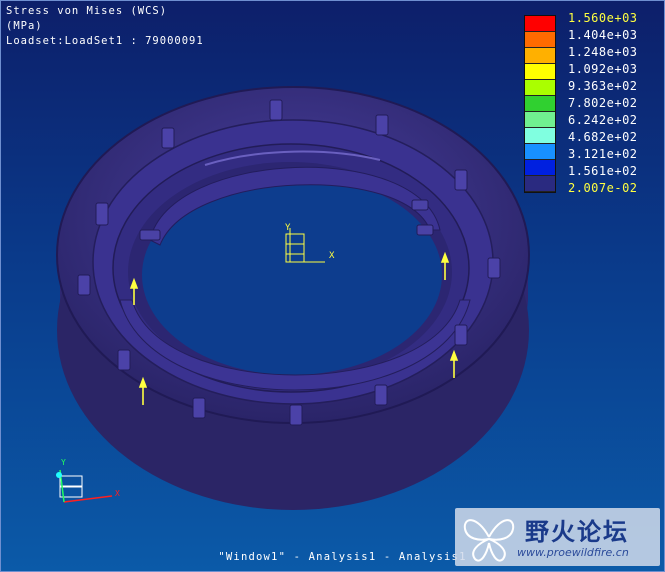 The image size is (665, 572). Describe the element at coordinates (603, 171) in the screenshot. I see `legend-value-label: 1.561e+02` at that location.